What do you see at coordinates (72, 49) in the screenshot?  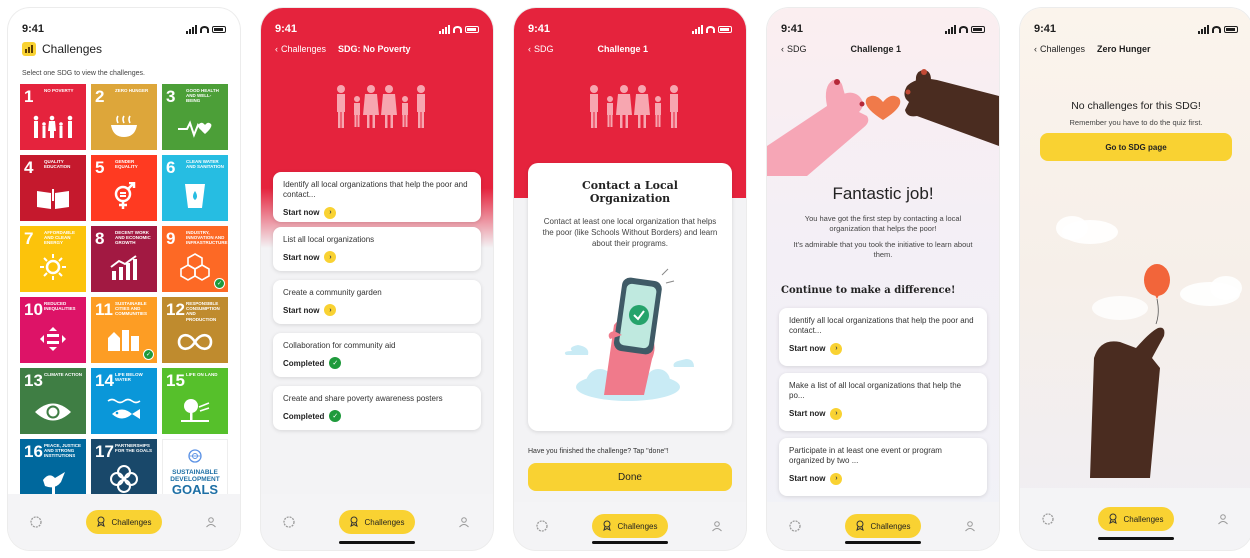 I see `page-title: Challenges` at bounding box center [72, 49].